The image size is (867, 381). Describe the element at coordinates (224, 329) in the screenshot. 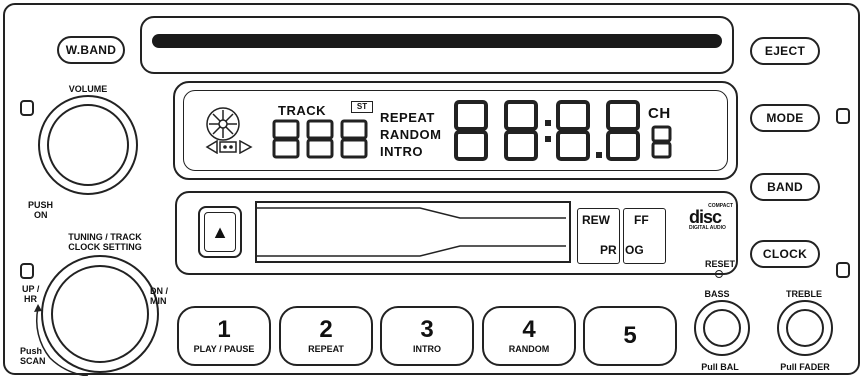

I see `preset-1-number: 1` at that location.